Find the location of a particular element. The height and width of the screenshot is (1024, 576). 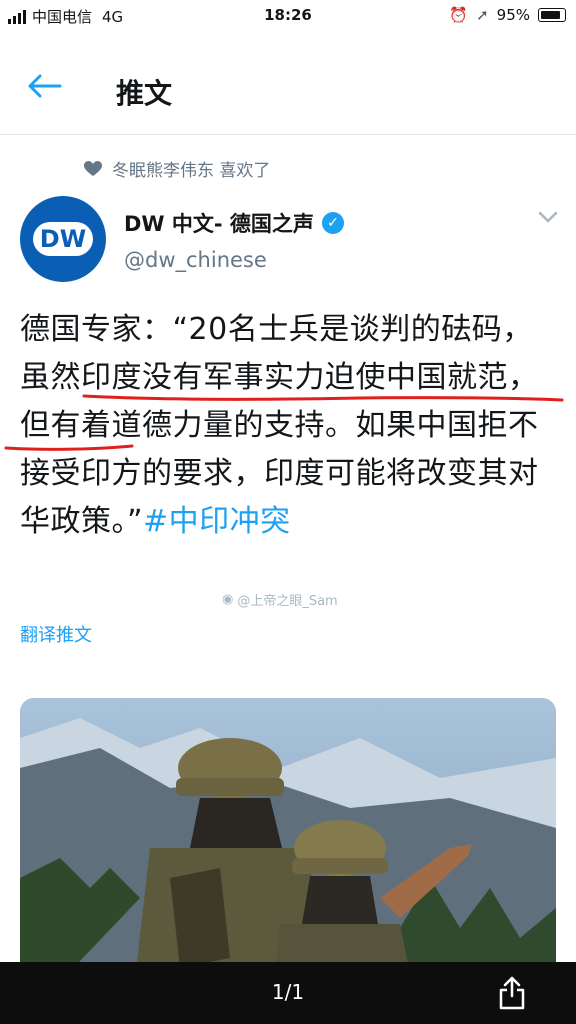

page-indicator: 1/1 is located at coordinates (288, 992).